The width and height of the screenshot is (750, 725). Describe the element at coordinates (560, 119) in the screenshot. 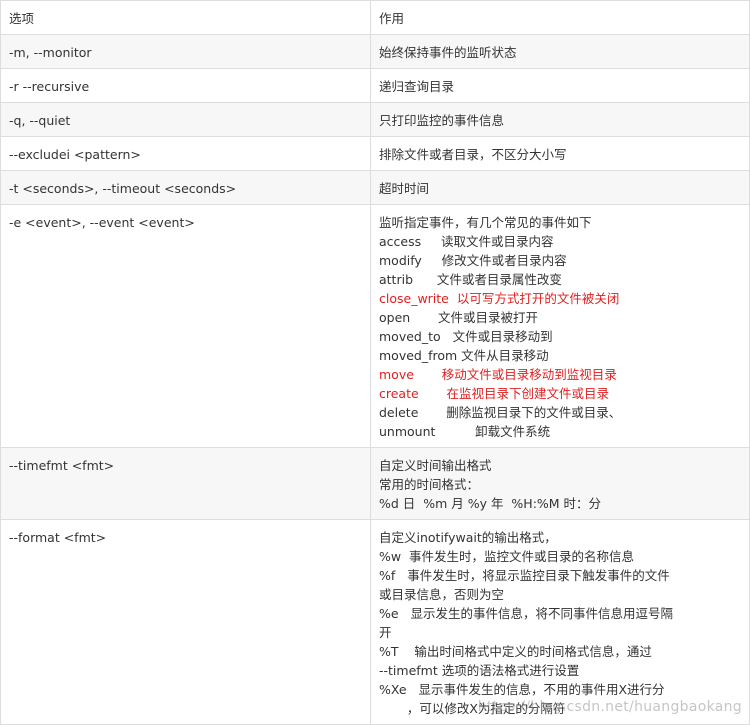

I see `desc-cell: 只打印监控的事件信息` at that location.